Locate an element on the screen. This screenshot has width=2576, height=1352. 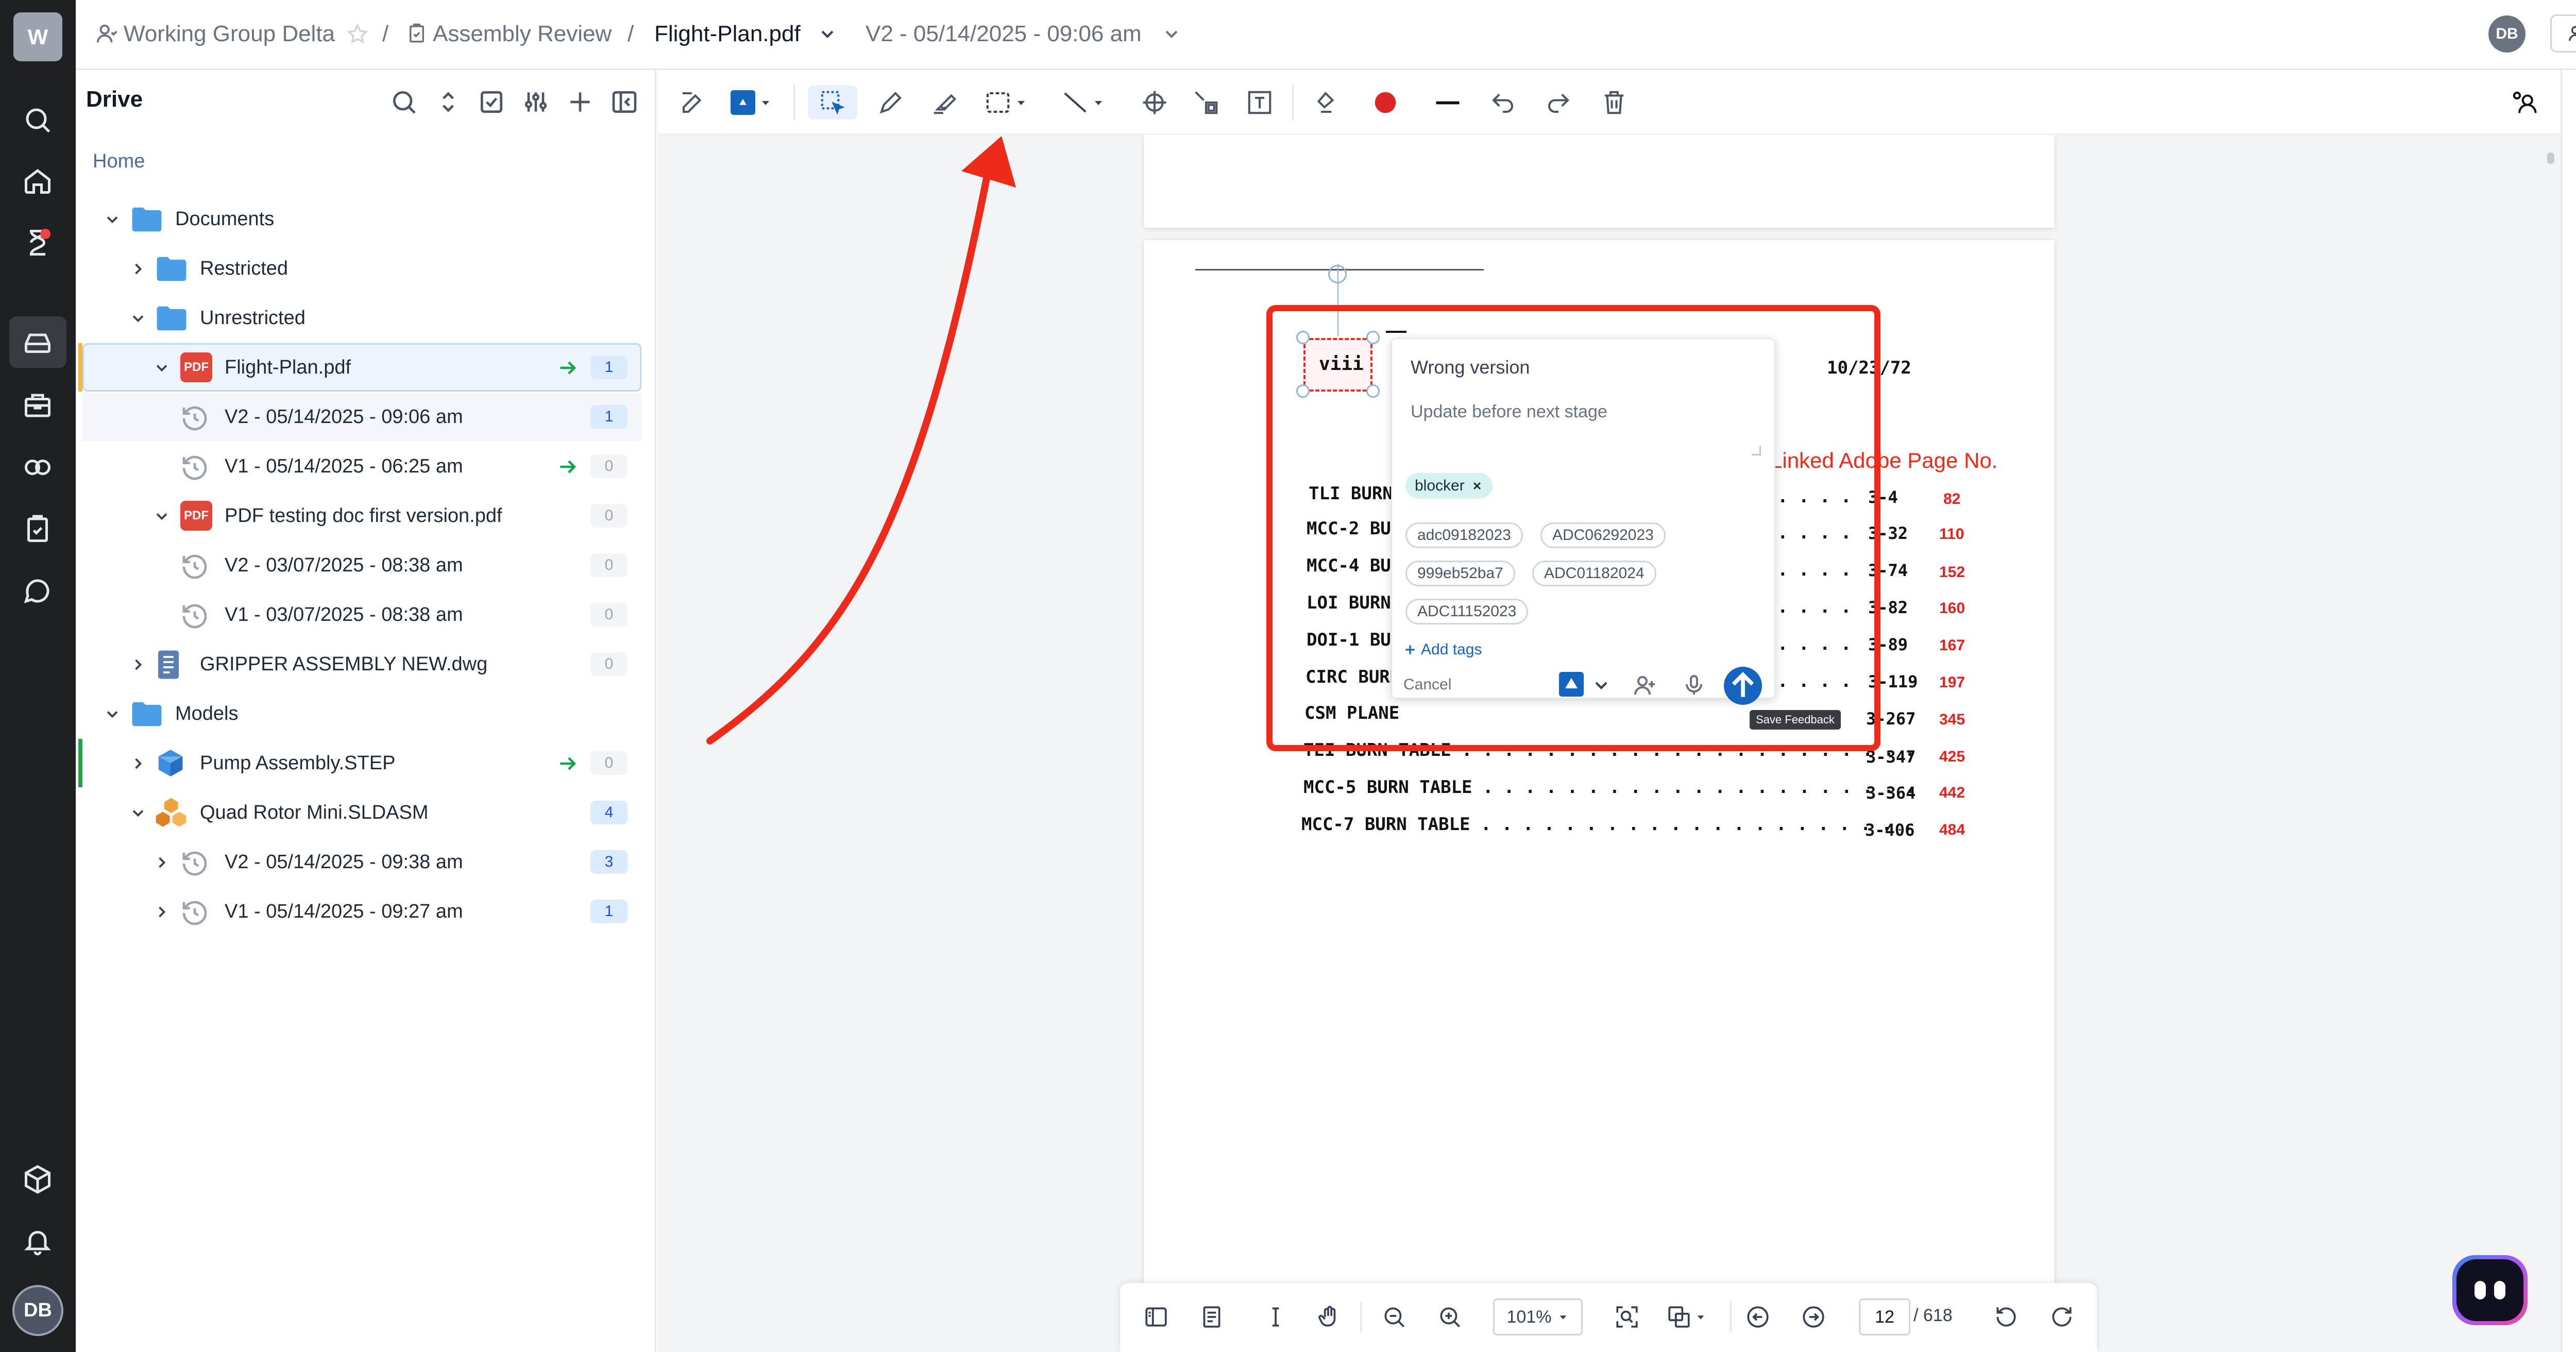
measure-icon is located at coordinates (1206, 103).